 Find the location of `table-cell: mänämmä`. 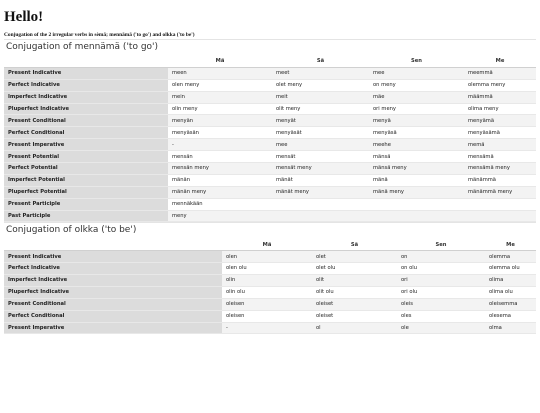

table-cell: mänämmä is located at coordinates (500, 180).